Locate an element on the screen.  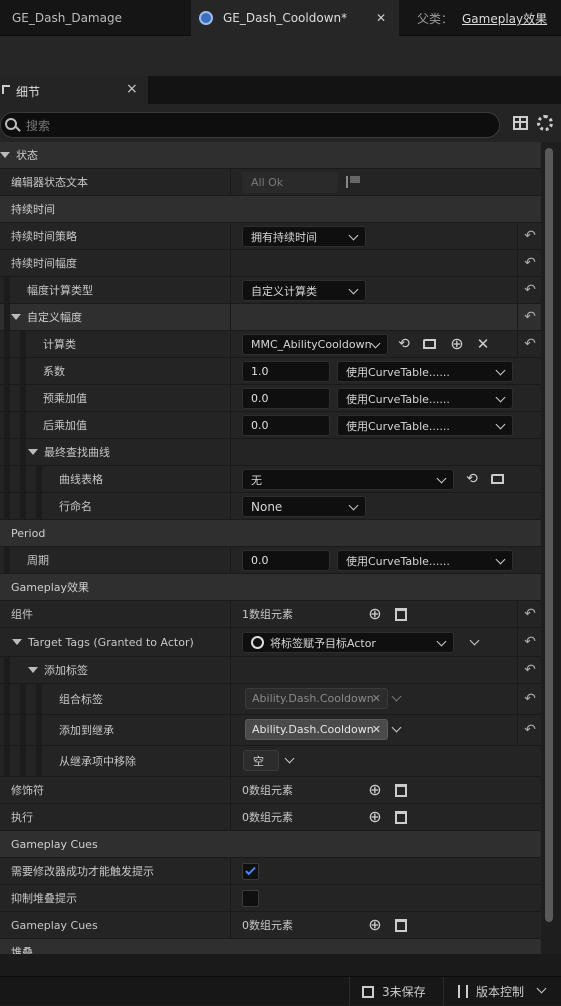
tab-ge-dash-damage: GE_Dash_Damage is located at coordinates (95, 18).